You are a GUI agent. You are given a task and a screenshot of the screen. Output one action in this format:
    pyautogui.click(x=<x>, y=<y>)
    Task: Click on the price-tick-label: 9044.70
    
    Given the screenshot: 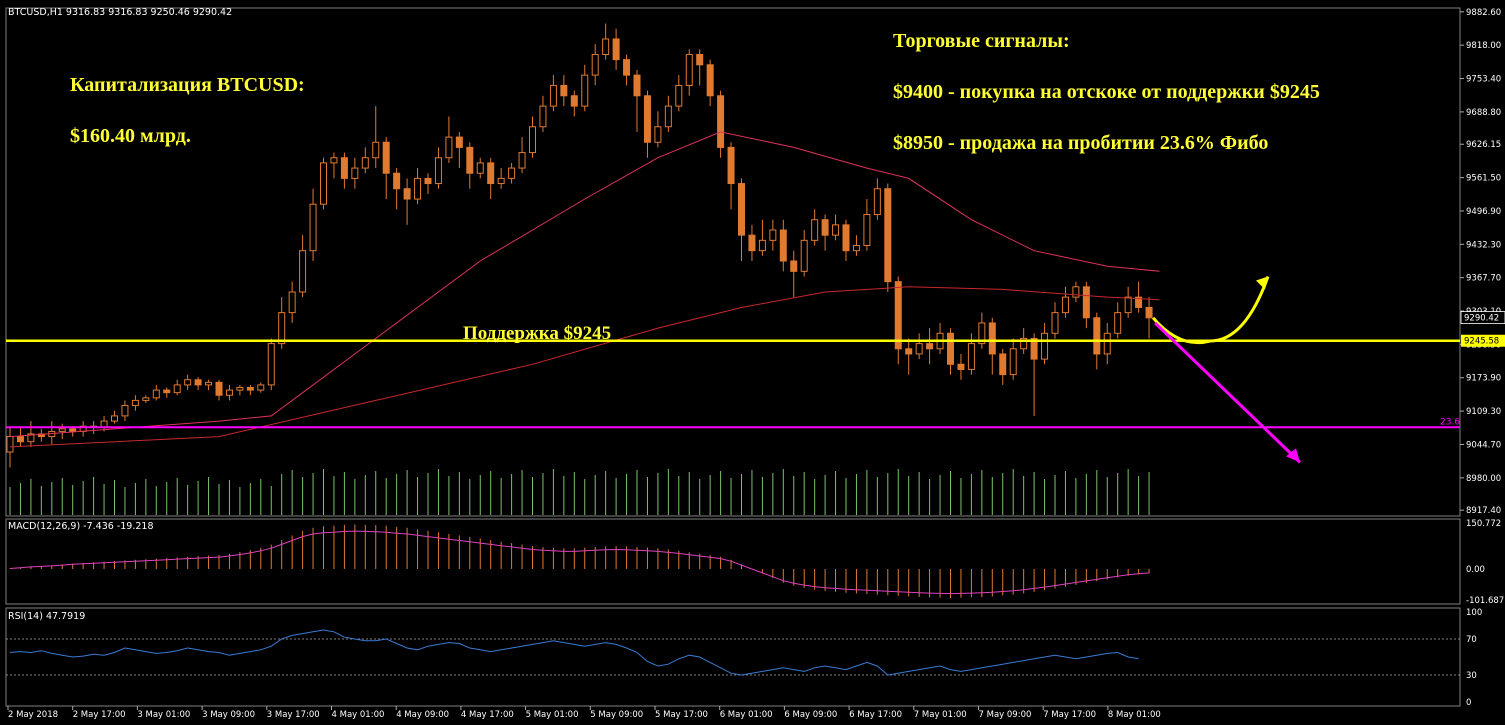 What is the action you would take?
    pyautogui.click(x=1483, y=445)
    